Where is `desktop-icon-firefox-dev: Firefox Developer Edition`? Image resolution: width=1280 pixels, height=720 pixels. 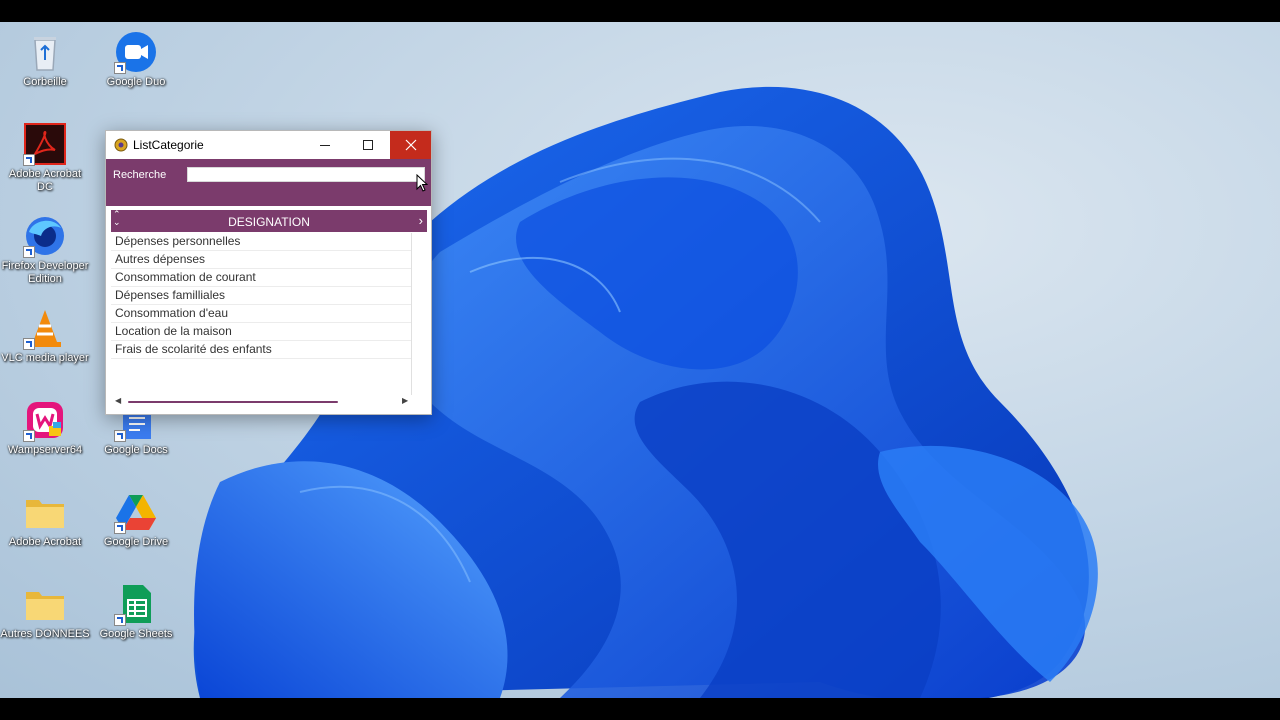
desktop-icon-firefox-dev: Firefox Developer Edition is located at coordinates (45, 250).